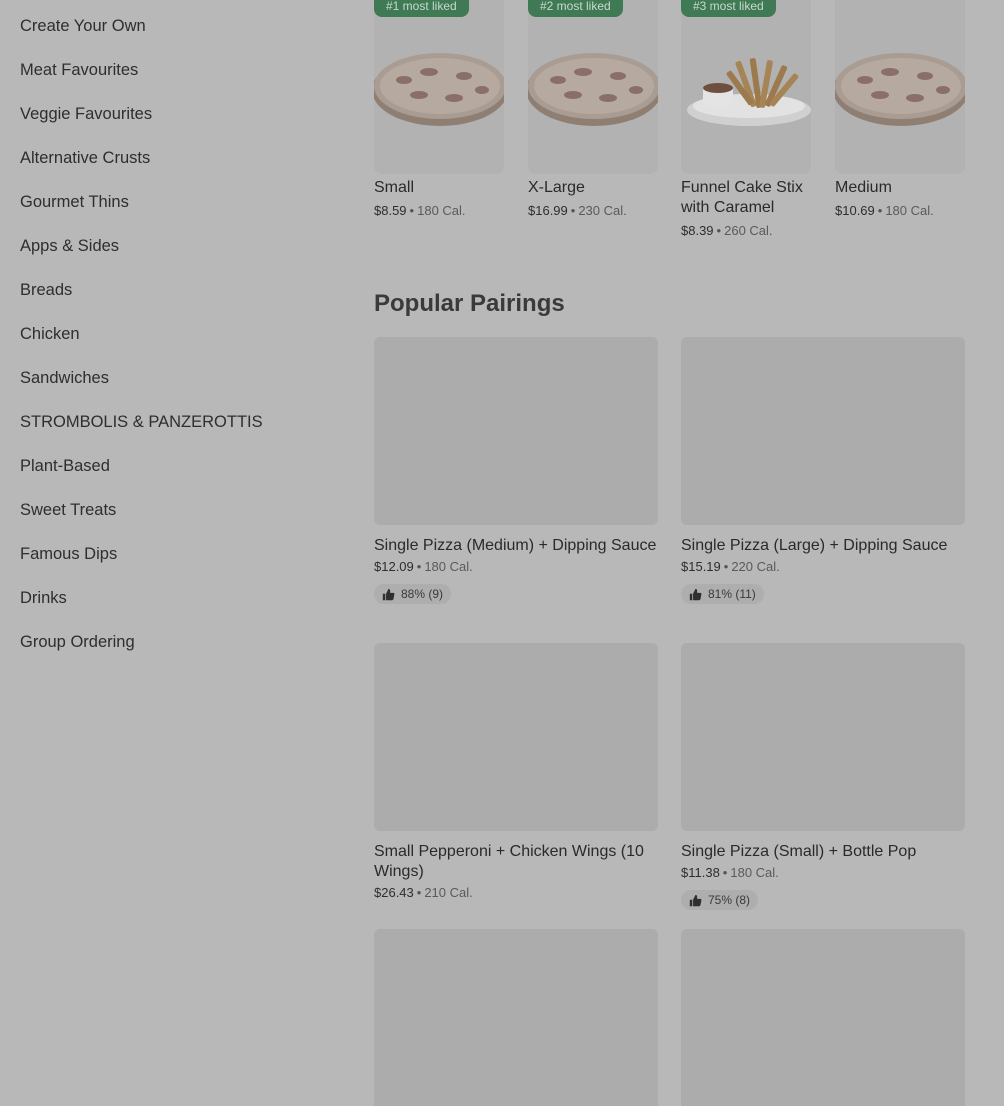 This screenshot has height=1106, width=1004. What do you see at coordinates (749, 92) in the screenshot?
I see `fries-icon` at bounding box center [749, 92].